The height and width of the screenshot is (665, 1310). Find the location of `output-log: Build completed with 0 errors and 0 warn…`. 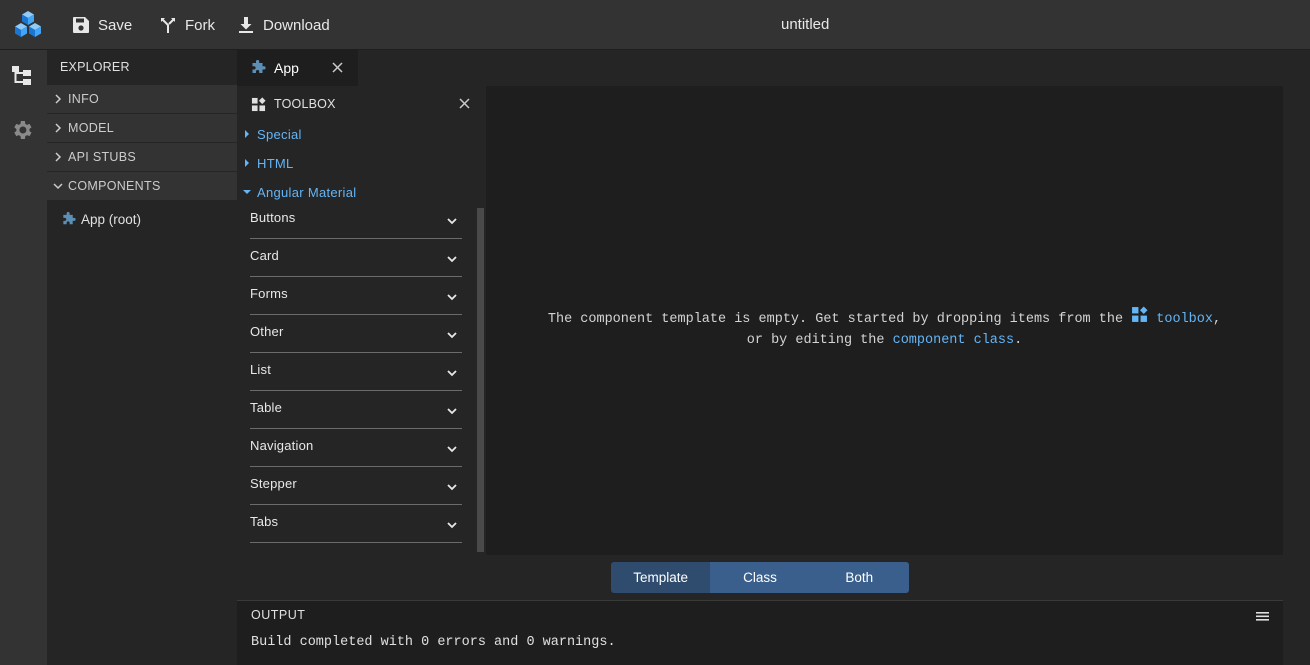

output-log: Build completed with 0 errors and 0 warn… is located at coordinates (433, 642).